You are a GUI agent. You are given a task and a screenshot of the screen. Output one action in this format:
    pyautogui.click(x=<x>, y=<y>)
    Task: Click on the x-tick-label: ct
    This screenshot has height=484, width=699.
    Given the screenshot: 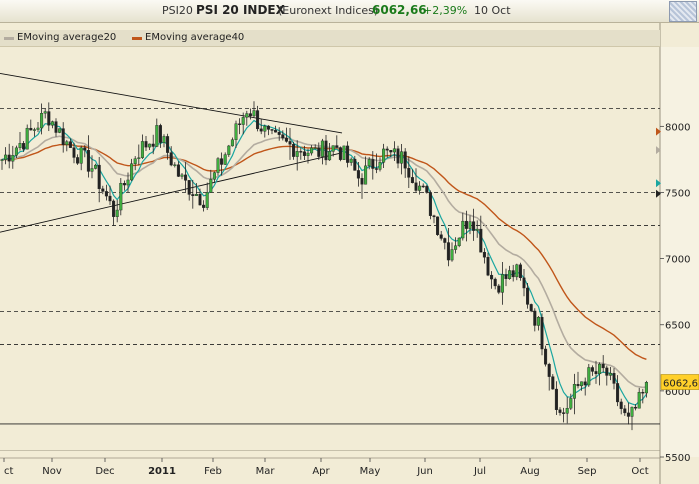 What is the action you would take?
    pyautogui.click(x=8, y=471)
    